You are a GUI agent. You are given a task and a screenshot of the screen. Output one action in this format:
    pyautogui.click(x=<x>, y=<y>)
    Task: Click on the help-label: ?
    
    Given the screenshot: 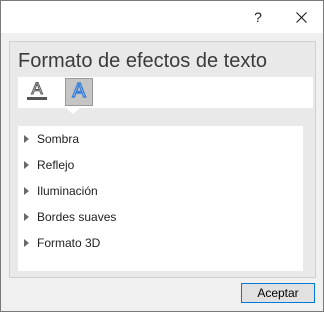 What is the action you would take?
    pyautogui.click(x=258, y=17)
    